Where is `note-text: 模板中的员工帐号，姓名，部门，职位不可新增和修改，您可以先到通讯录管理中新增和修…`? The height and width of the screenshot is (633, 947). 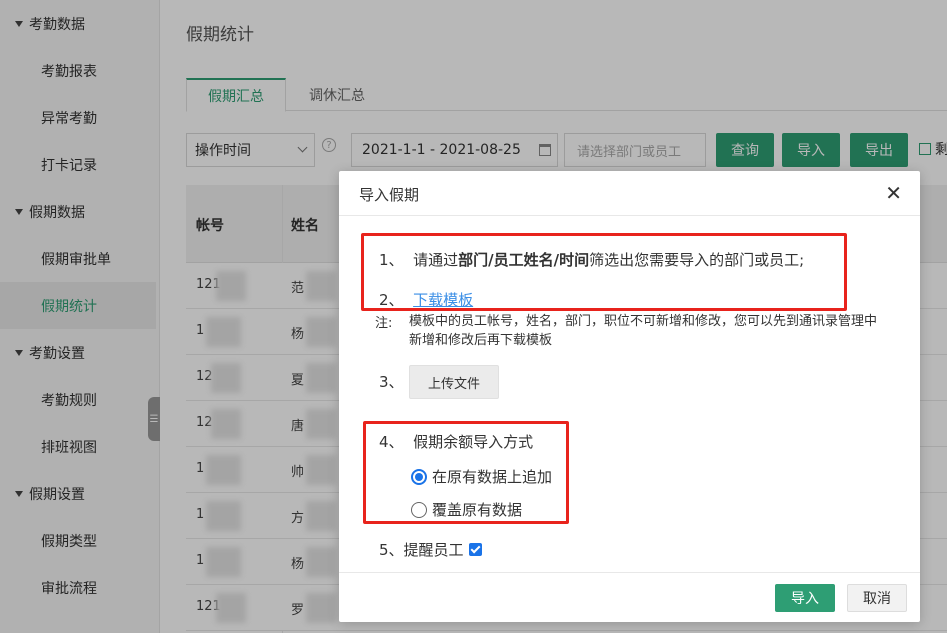 note-text: 模板中的员工帐号，姓名，部门，职位不可新增和修改，您可以先到通讯录管理中新增和修… is located at coordinates (643, 331).